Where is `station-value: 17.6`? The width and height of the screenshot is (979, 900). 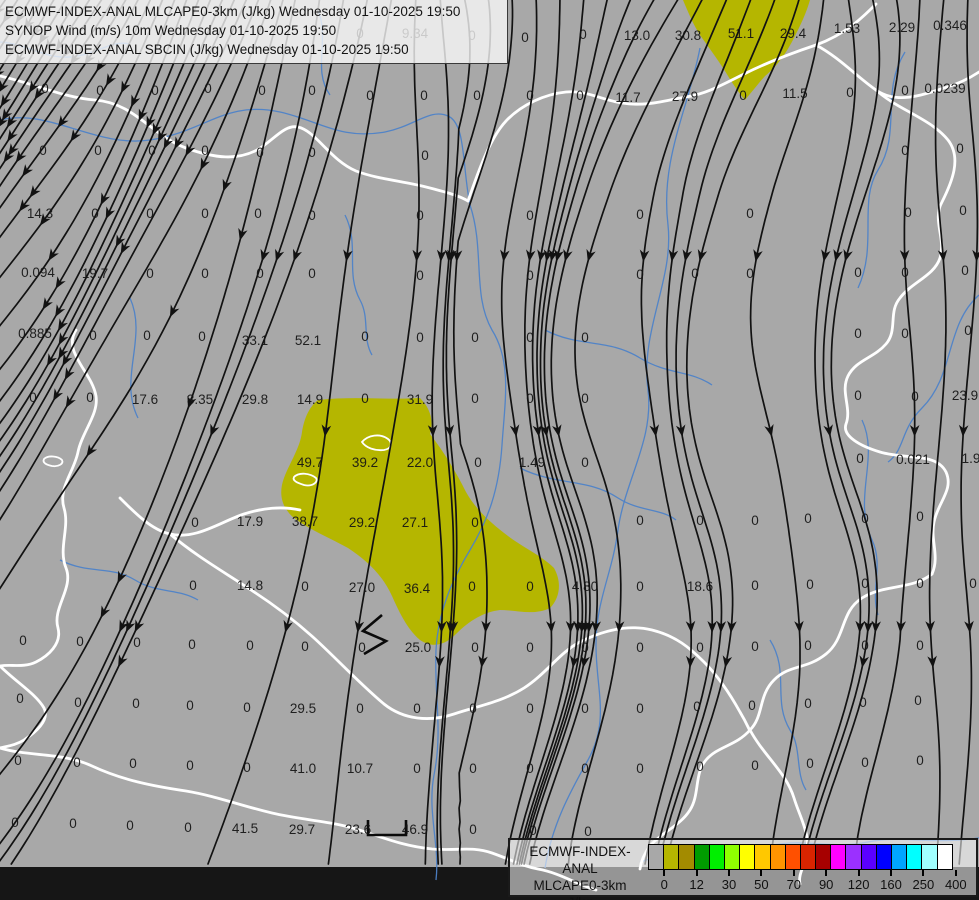
station-value: 17.6 is located at coordinates (145, 399).